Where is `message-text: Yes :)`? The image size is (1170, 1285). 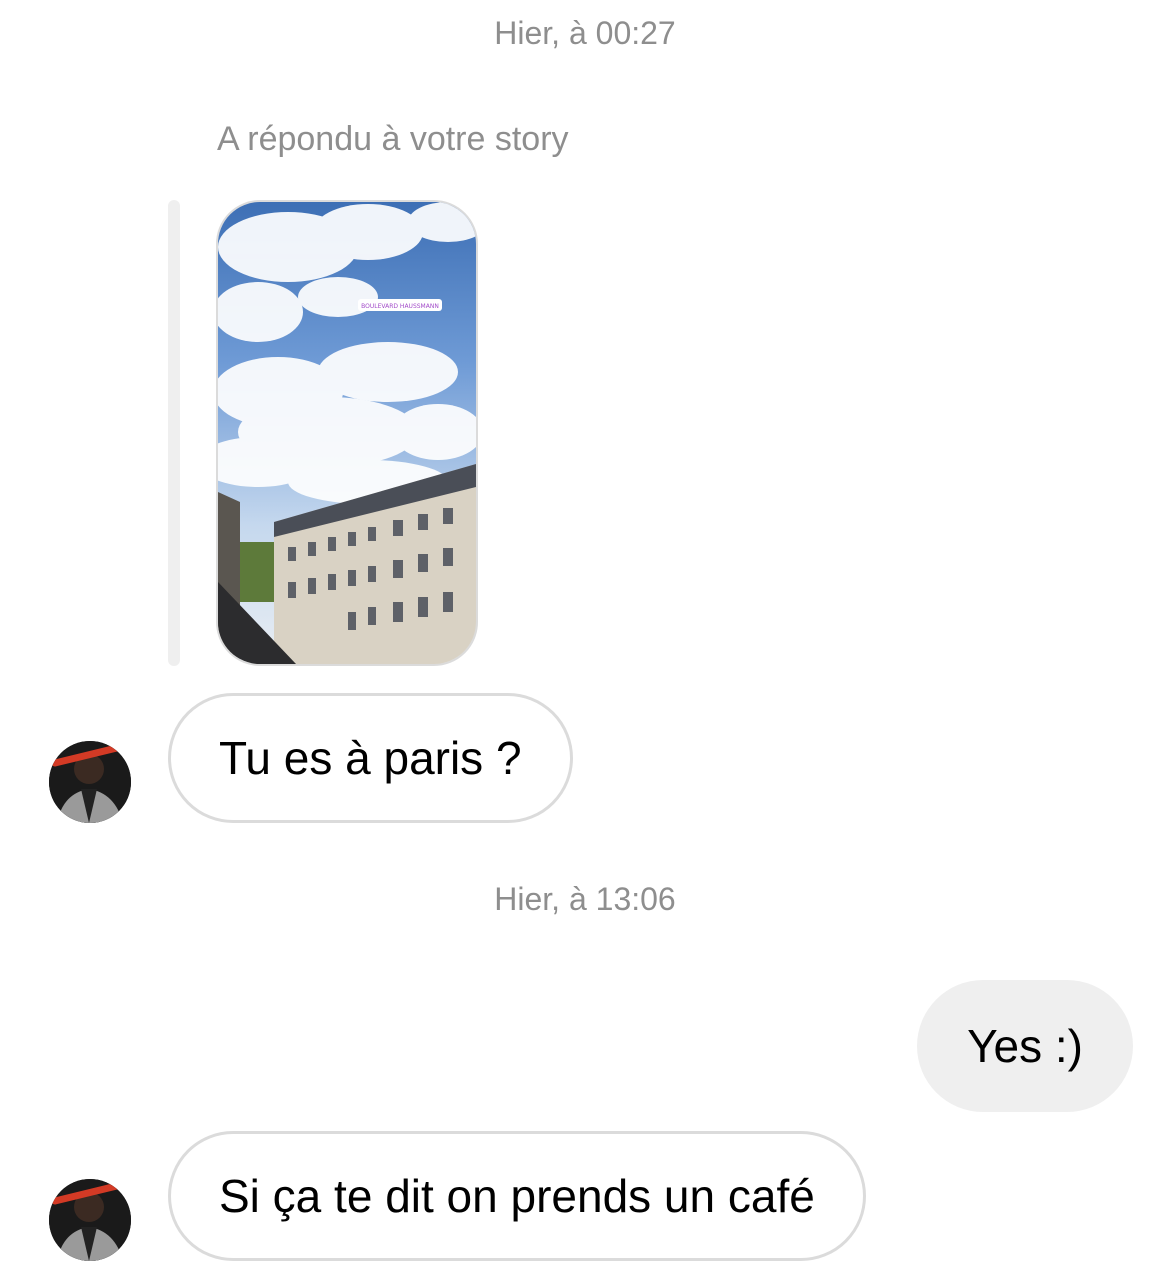
message-text: Yes :) is located at coordinates (1025, 1046).